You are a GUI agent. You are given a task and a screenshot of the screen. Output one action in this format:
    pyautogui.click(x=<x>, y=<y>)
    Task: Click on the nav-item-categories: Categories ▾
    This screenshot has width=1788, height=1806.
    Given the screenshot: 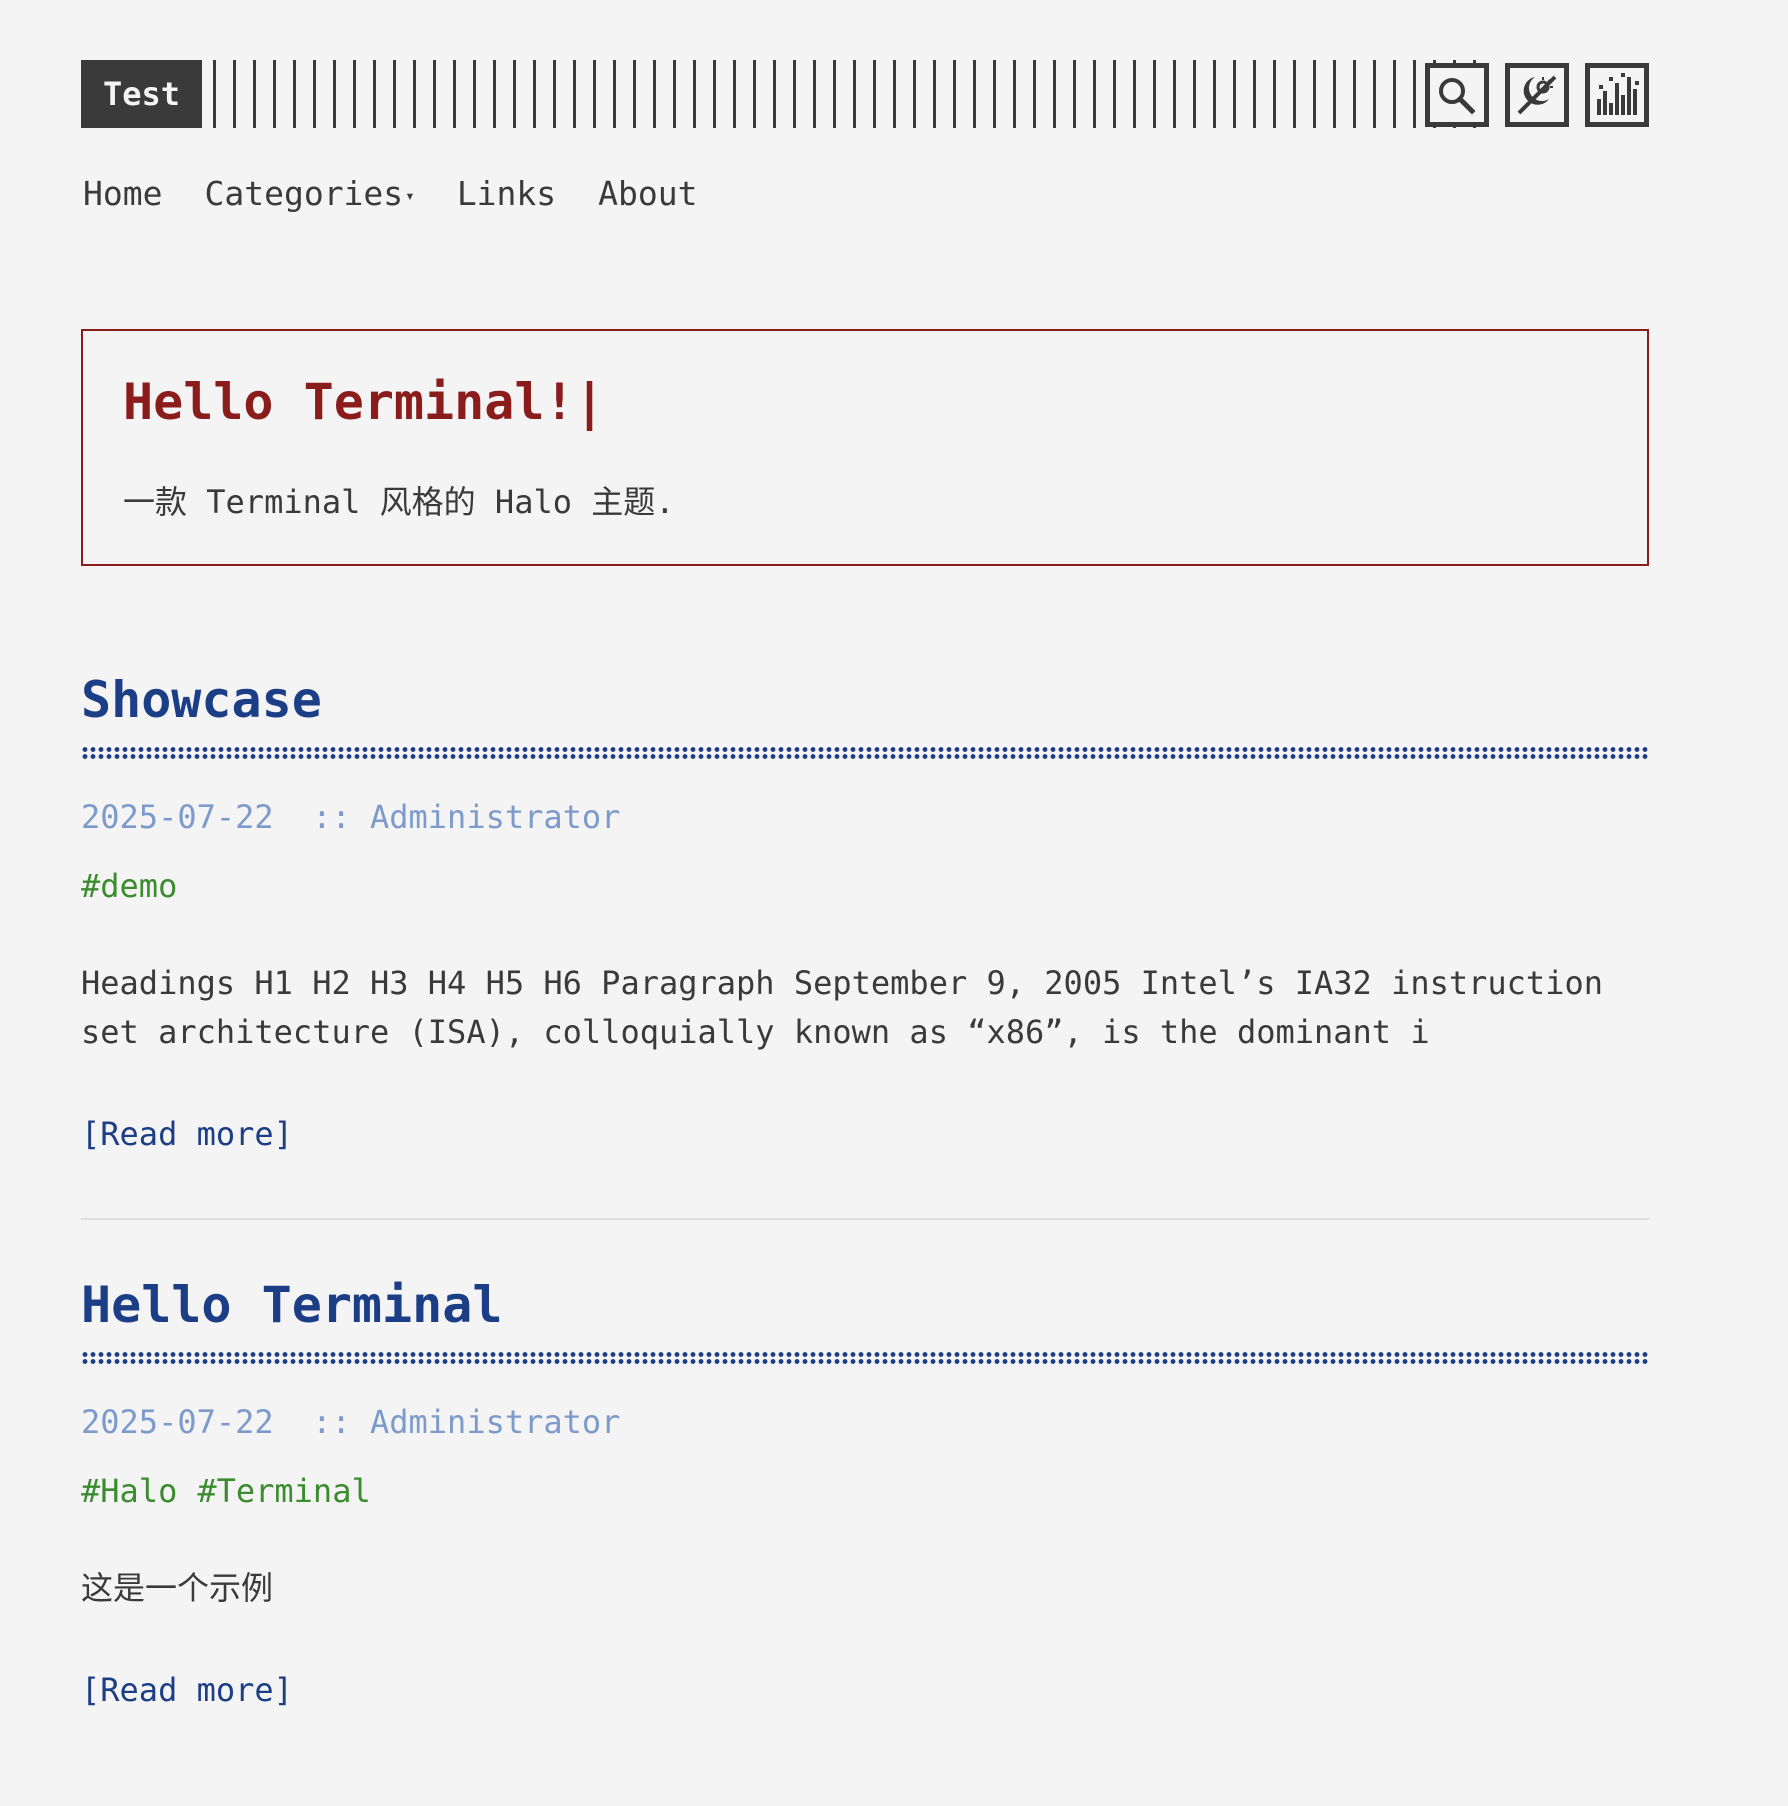 What is the action you would take?
    pyautogui.click(x=309, y=194)
    